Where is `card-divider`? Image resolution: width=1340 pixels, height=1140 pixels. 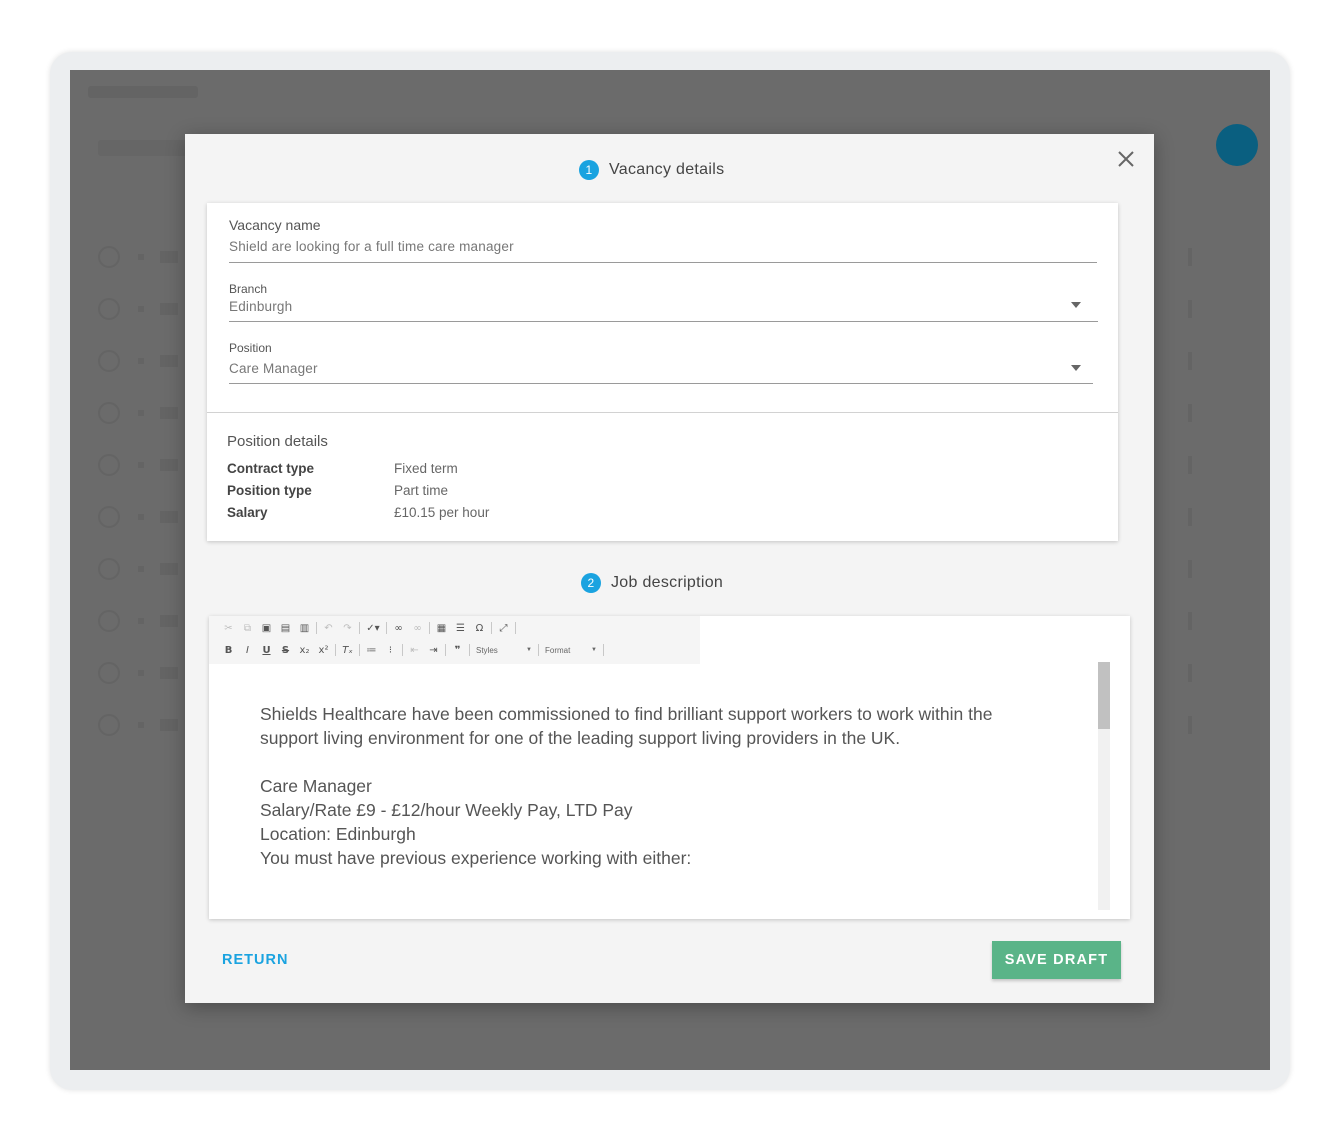
card-divider is located at coordinates (662, 412).